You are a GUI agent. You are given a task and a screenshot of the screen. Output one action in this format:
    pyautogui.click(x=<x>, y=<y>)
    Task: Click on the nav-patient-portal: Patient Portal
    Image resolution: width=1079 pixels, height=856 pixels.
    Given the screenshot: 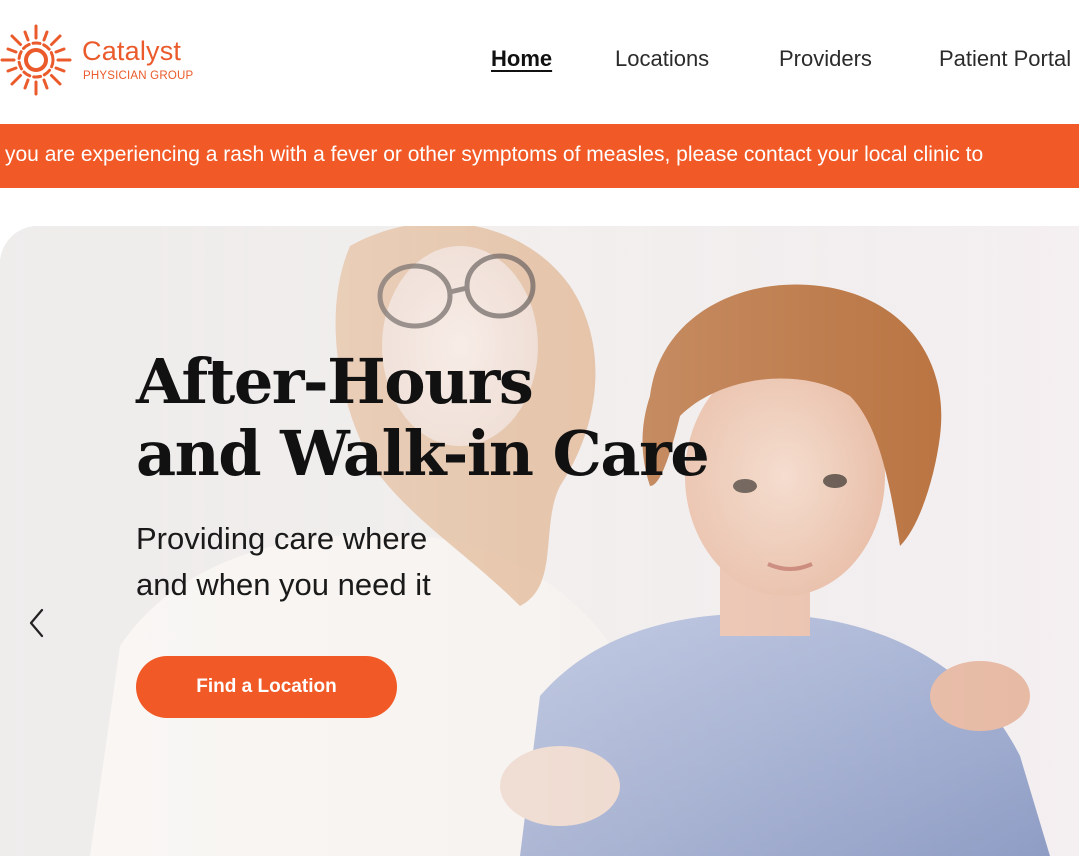 What is the action you would take?
    pyautogui.click(x=1005, y=59)
    